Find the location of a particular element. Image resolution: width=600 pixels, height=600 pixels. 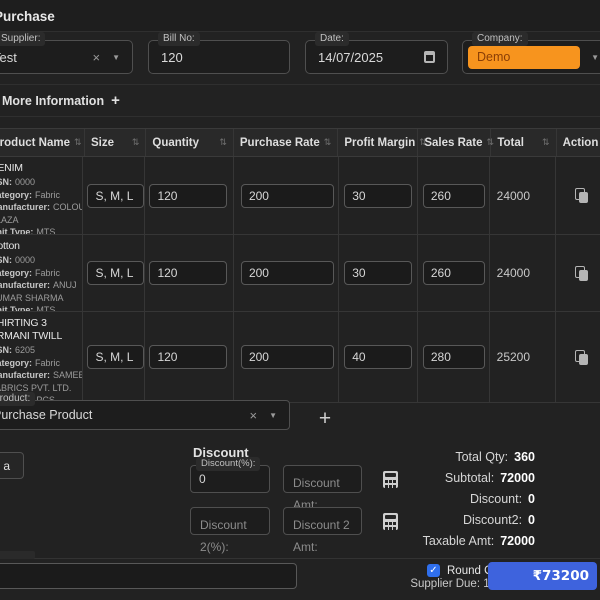

top-bar is located at coordinates (300, 15).